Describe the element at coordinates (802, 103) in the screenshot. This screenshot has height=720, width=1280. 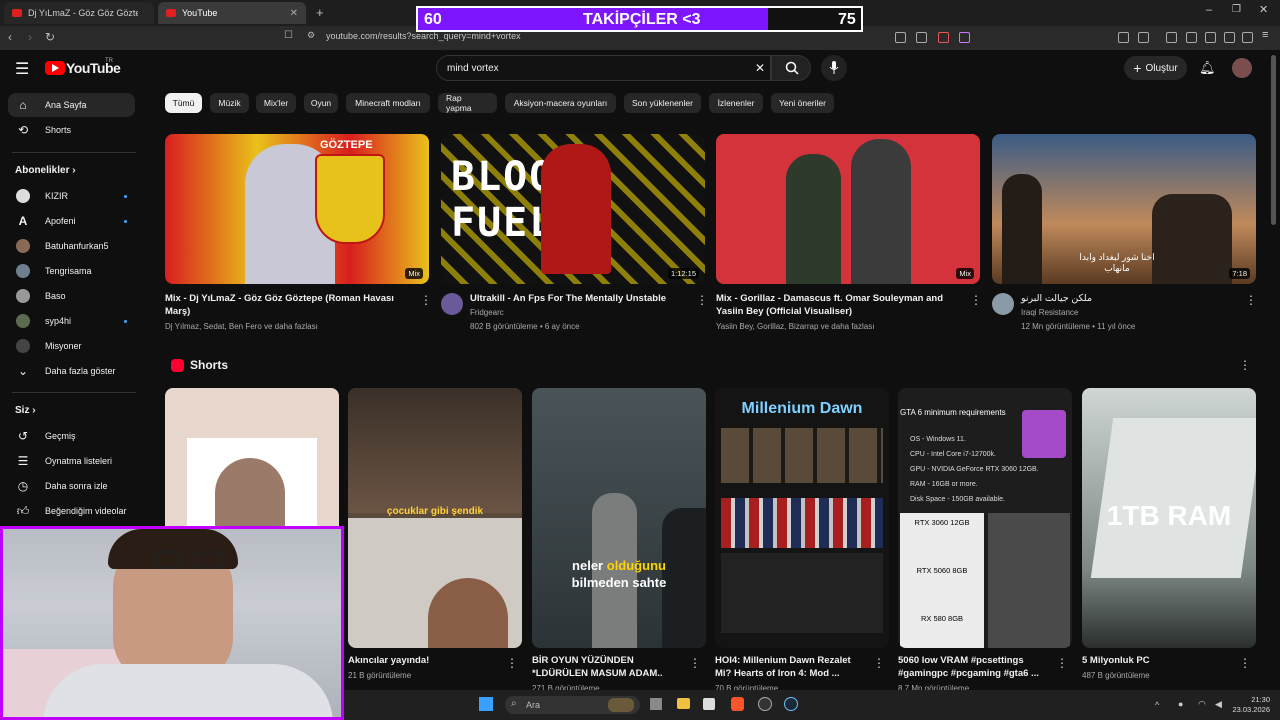
I see `chip-new-to-you: Yeni öneriler` at that location.